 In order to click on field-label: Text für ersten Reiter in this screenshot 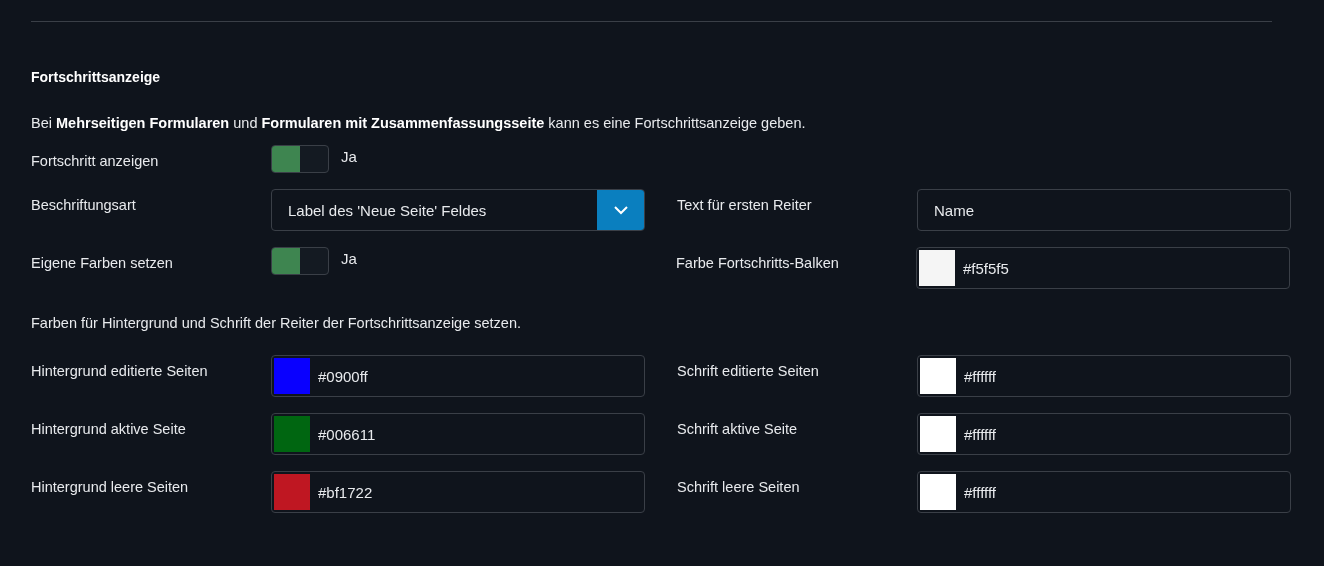, I will do `click(744, 205)`.